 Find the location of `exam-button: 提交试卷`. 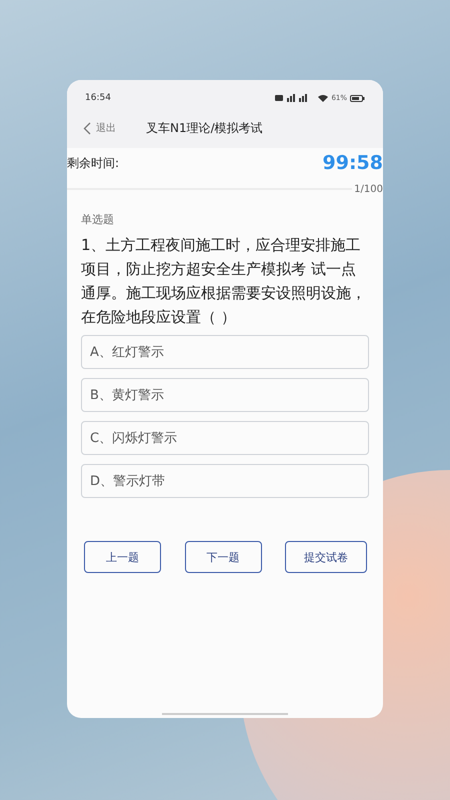

exam-button: 提交试卷 is located at coordinates (326, 557).